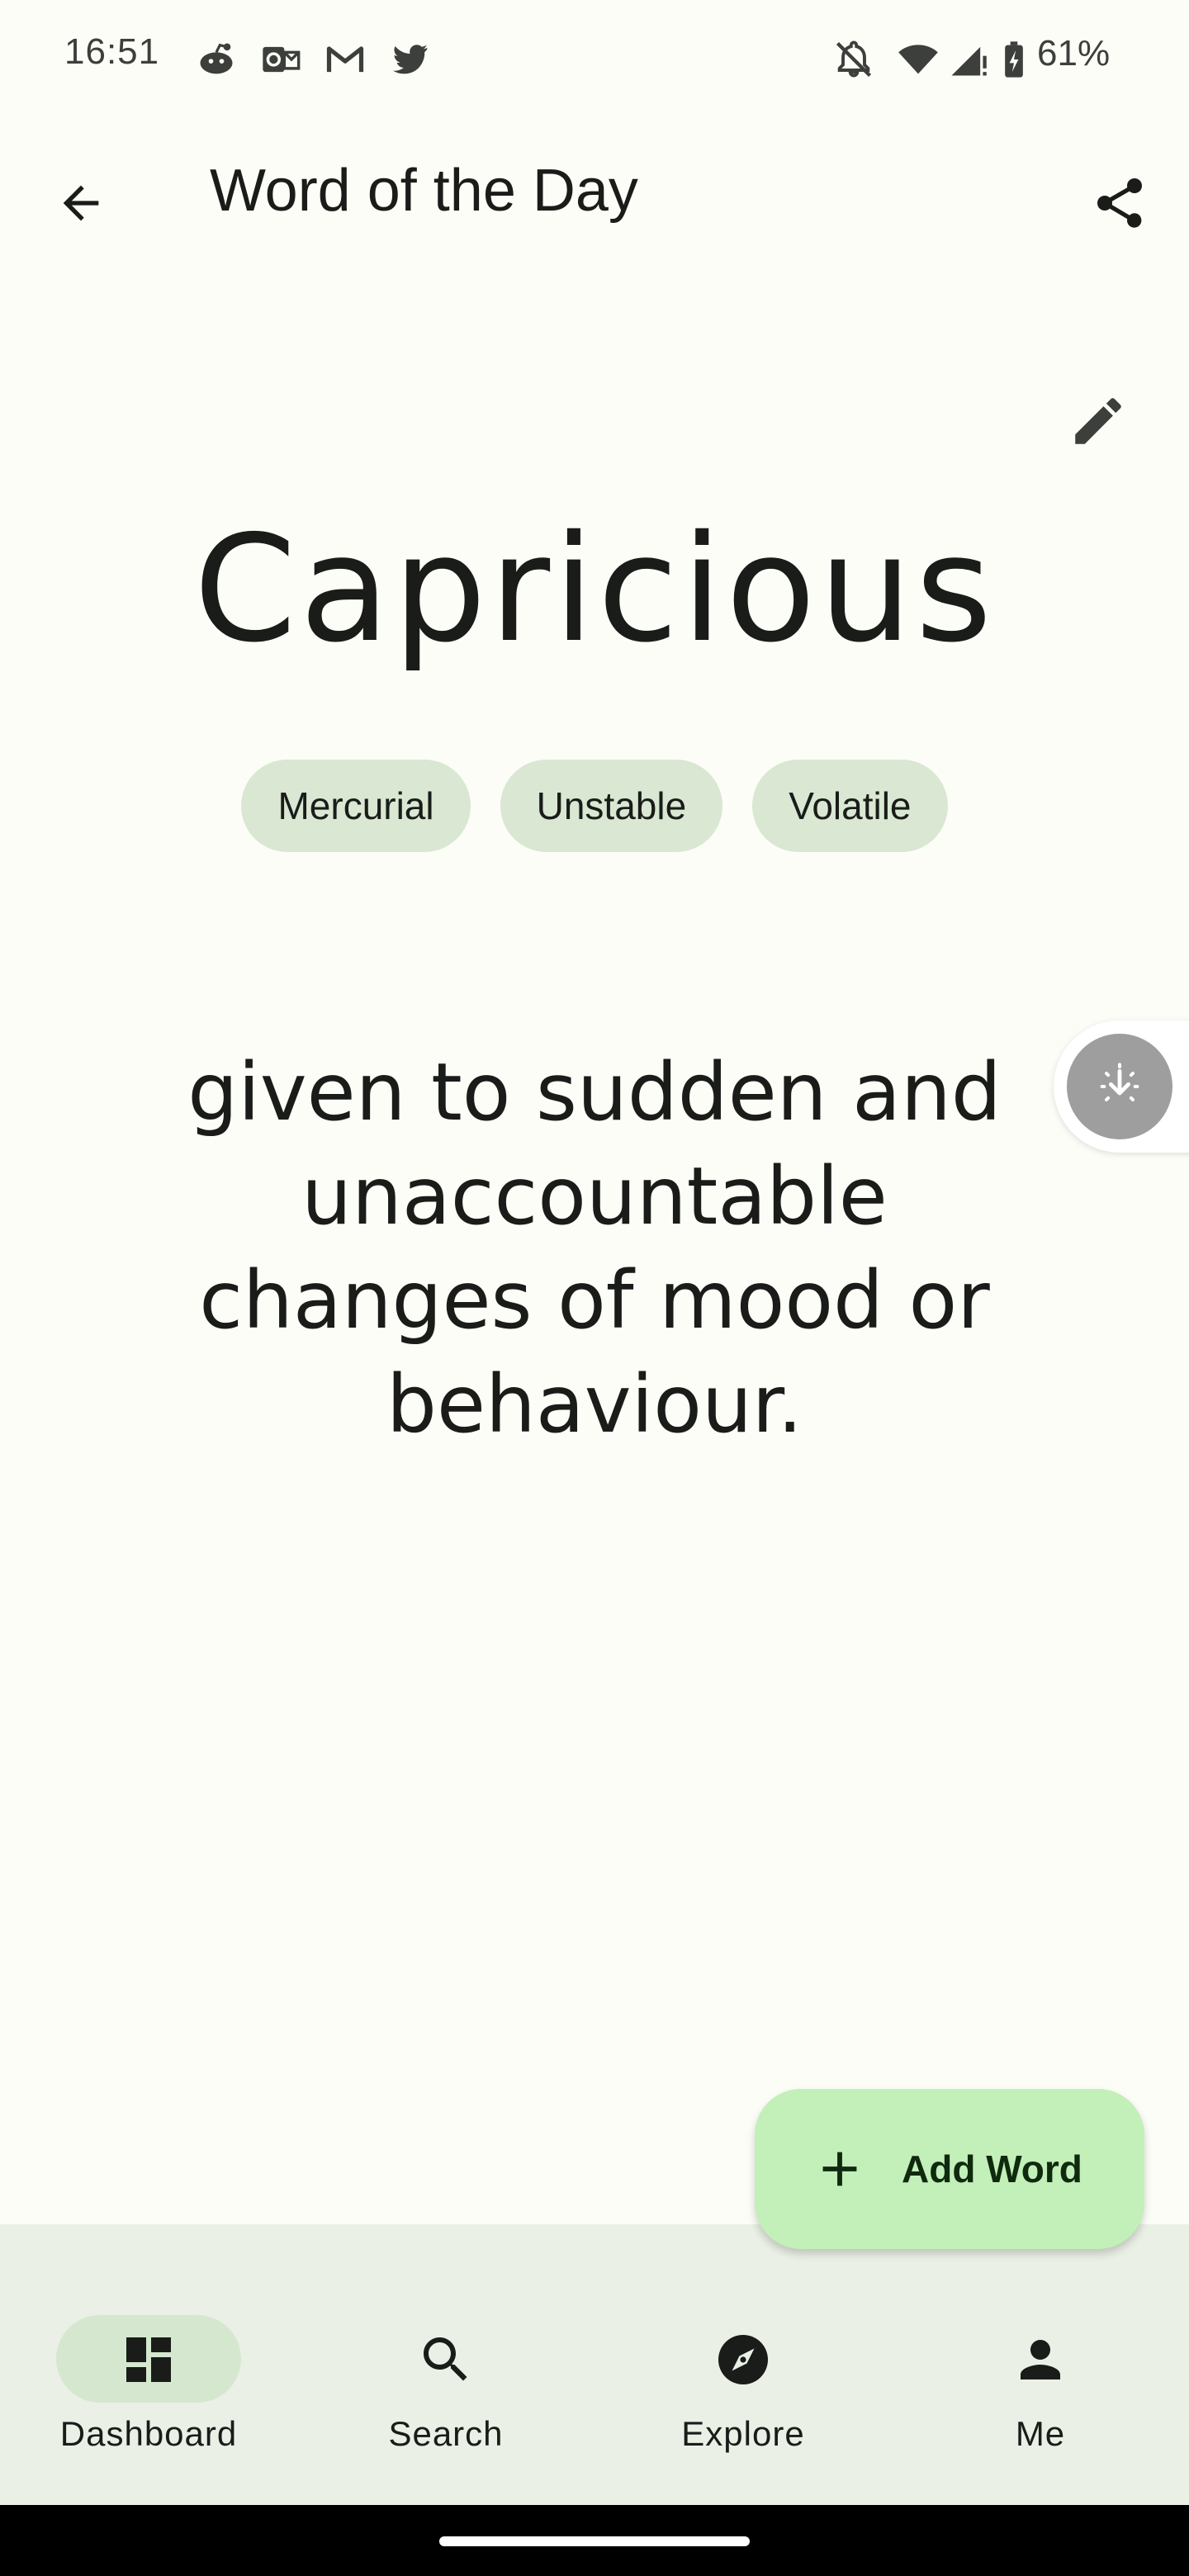 Image resolution: width=1189 pixels, height=2576 pixels. Describe the element at coordinates (446, 2433) in the screenshot. I see `nav-label-search: Search` at that location.